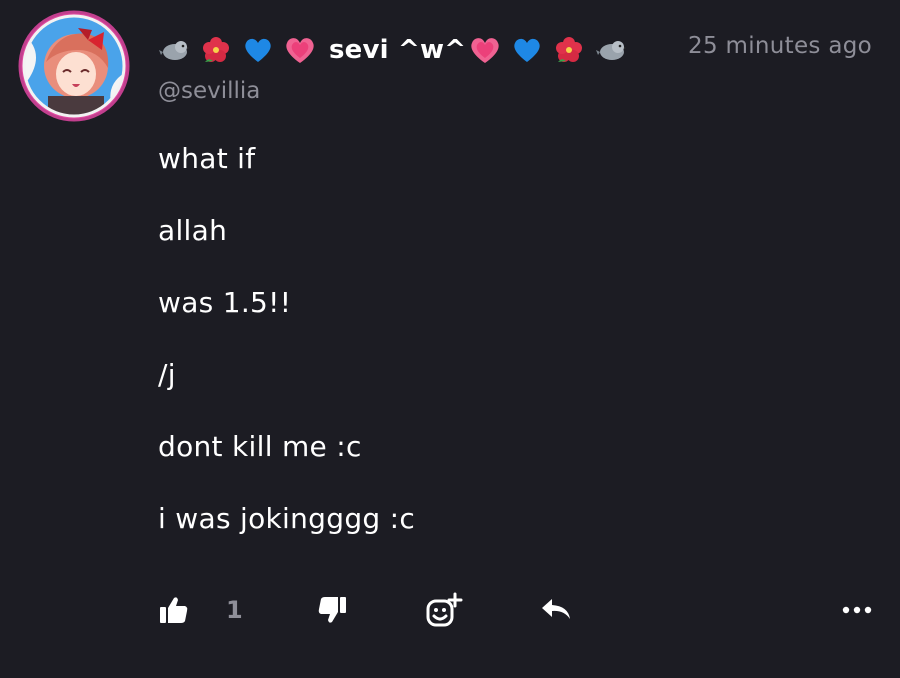 The image size is (900, 678). I want to click on thumbs-down-icon, so click(332, 610).